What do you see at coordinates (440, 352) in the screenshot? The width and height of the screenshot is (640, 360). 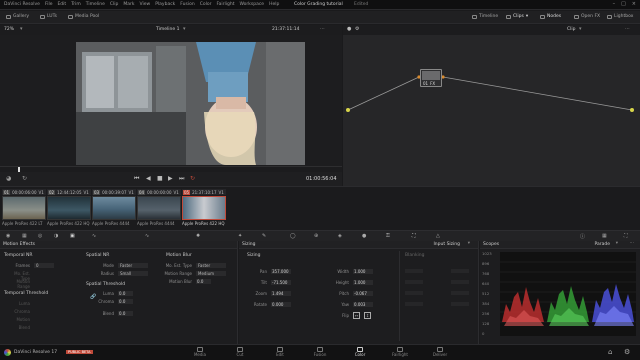 I see `page-deliver: Deliver` at bounding box center [440, 352].